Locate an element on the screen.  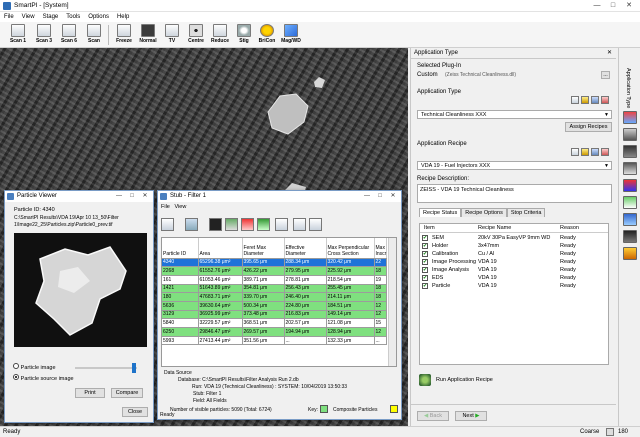
menu-view: View is located at coordinates (28, 17).